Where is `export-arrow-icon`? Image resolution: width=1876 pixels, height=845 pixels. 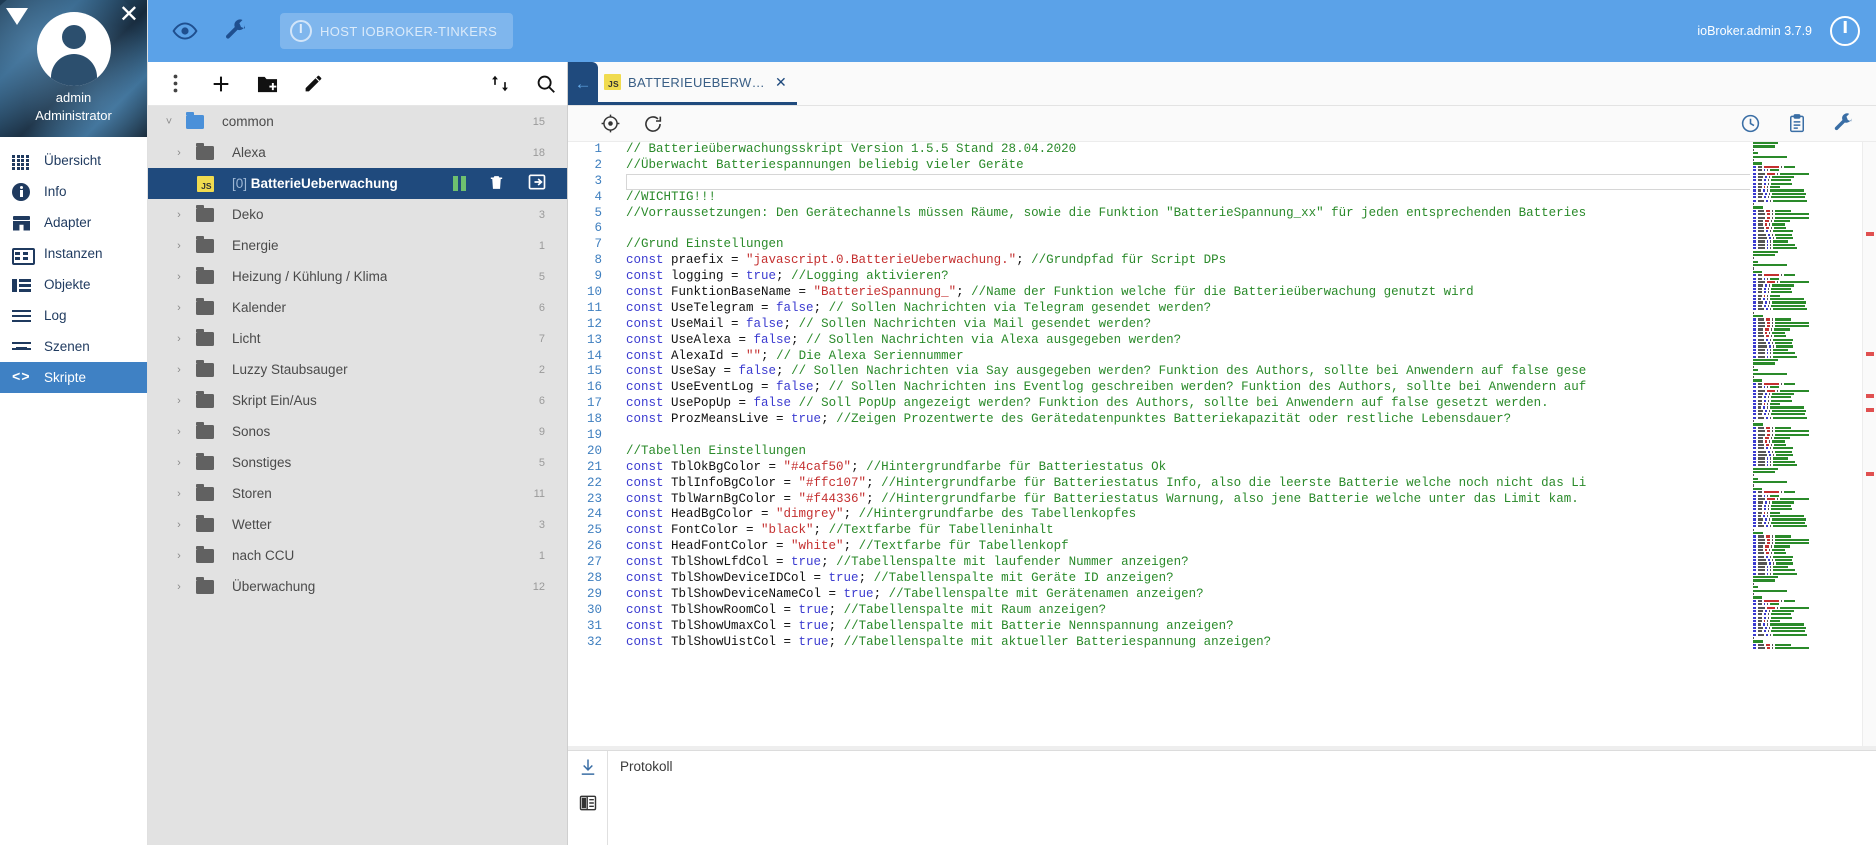 export-arrow-icon is located at coordinates (537, 183).